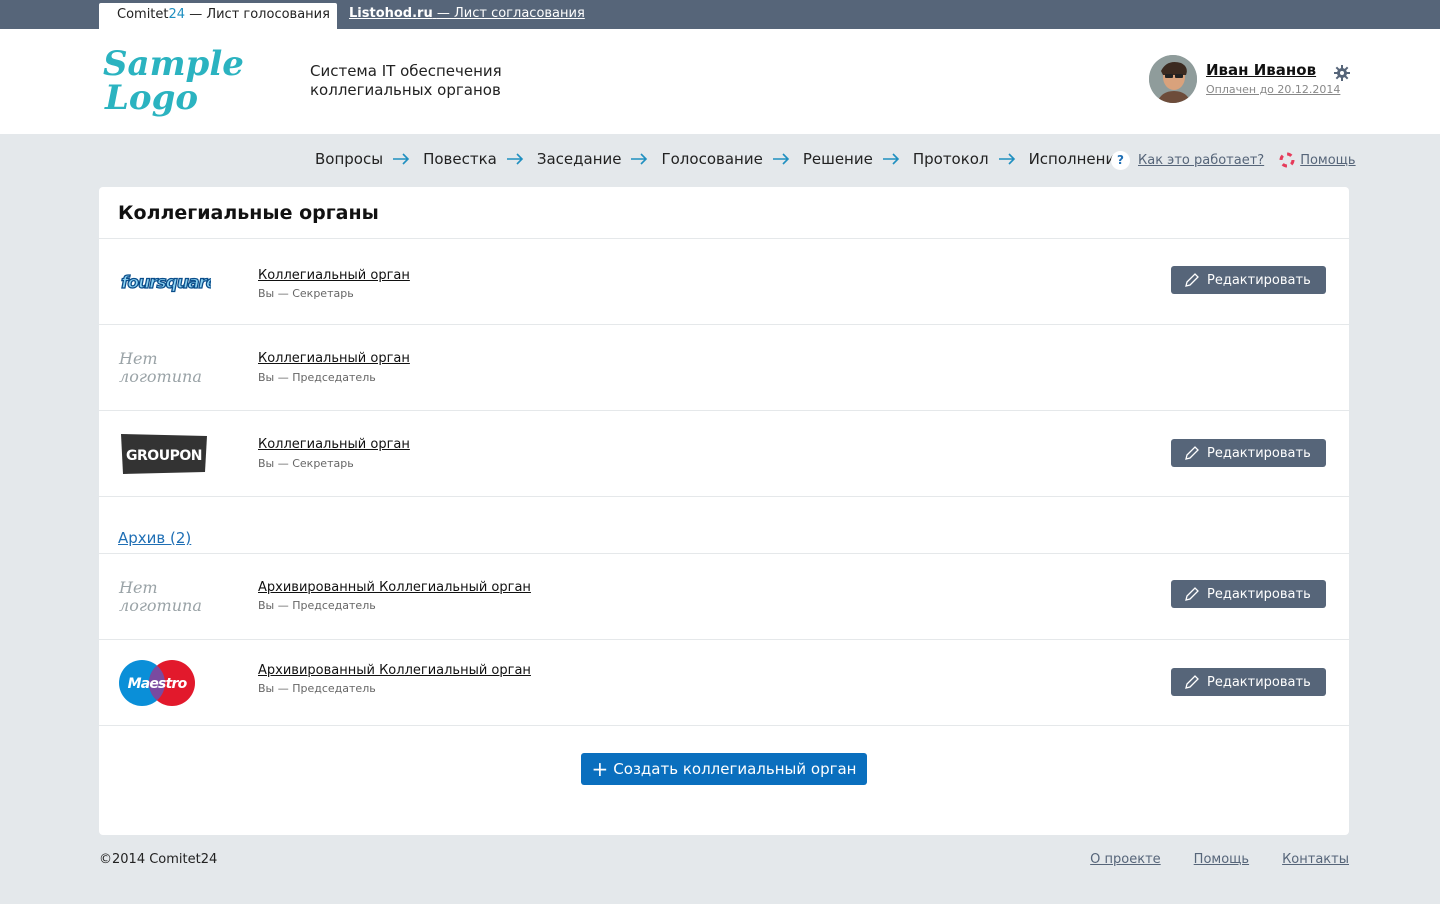 This screenshot has width=1440, height=904. What do you see at coordinates (1125, 859) in the screenshot?
I see `footer-link-about: О проекте` at bounding box center [1125, 859].